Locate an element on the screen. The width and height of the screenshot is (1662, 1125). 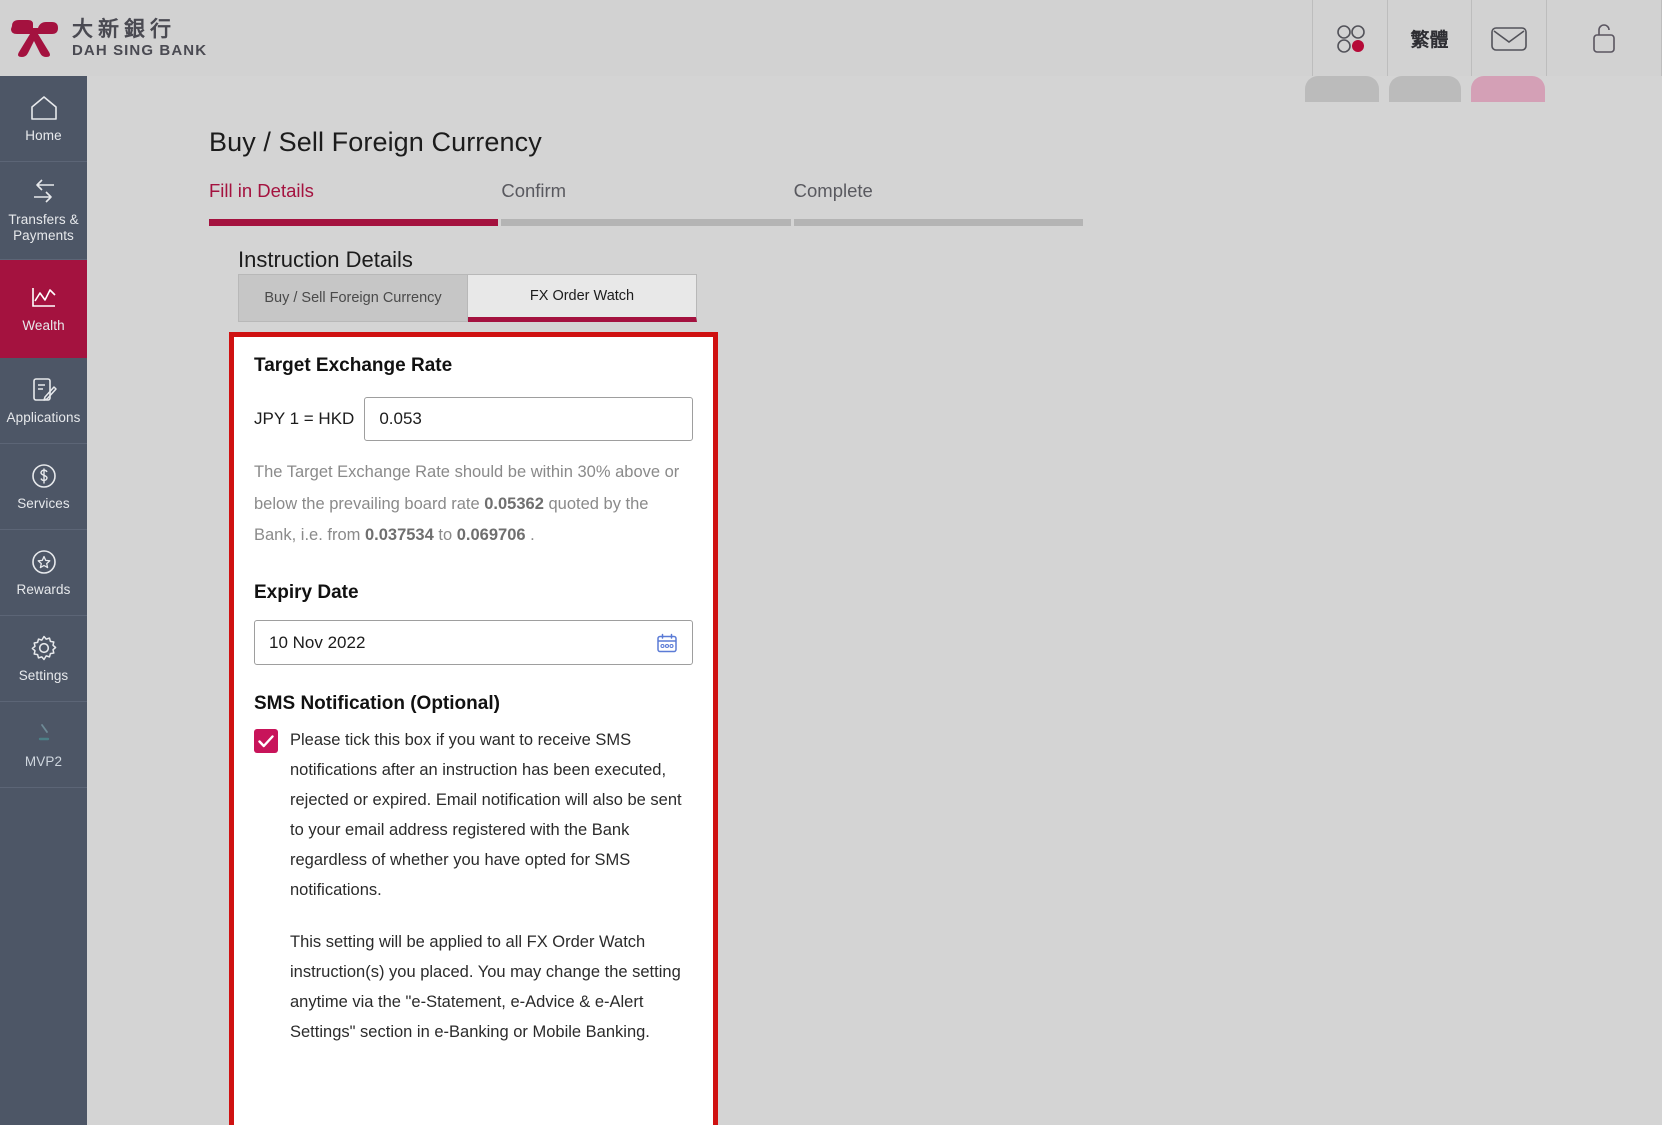
apps-grid-icon is located at coordinates (1351, 39).